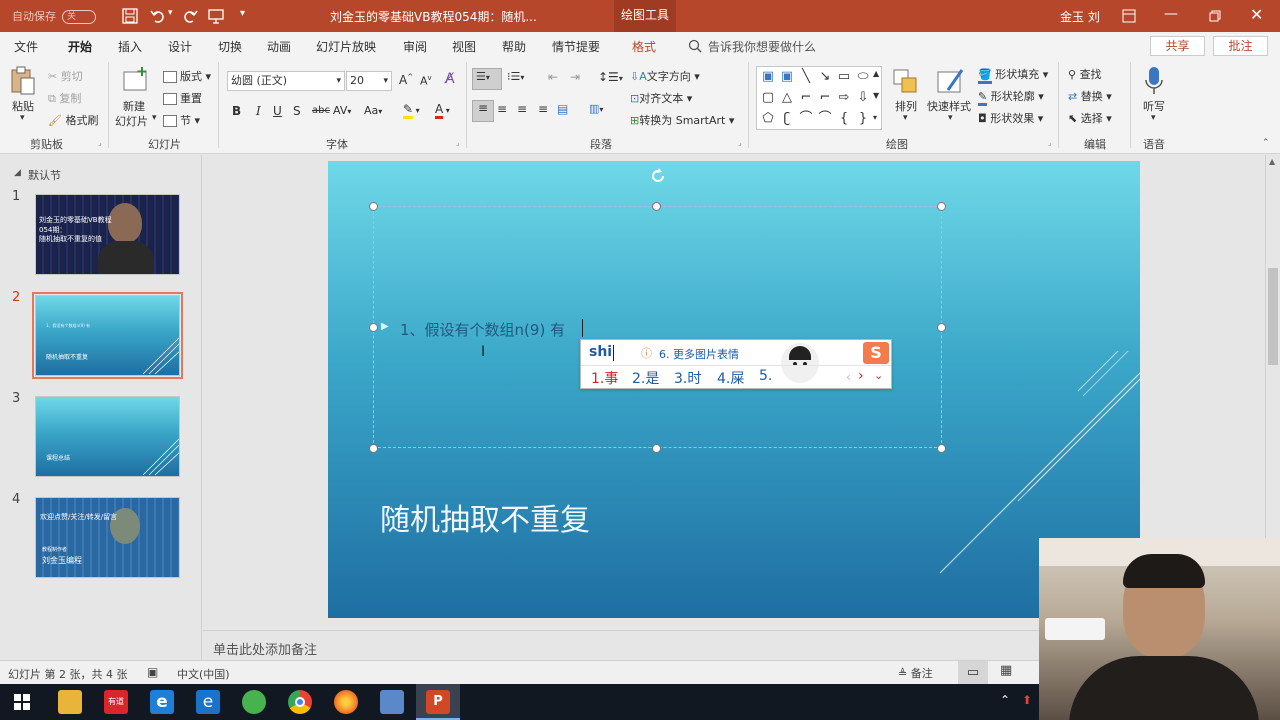 The width and height of the screenshot is (1280, 720). Describe the element at coordinates (438, 702) in the screenshot. I see `powerpoint-taskbar-button: P` at that location.